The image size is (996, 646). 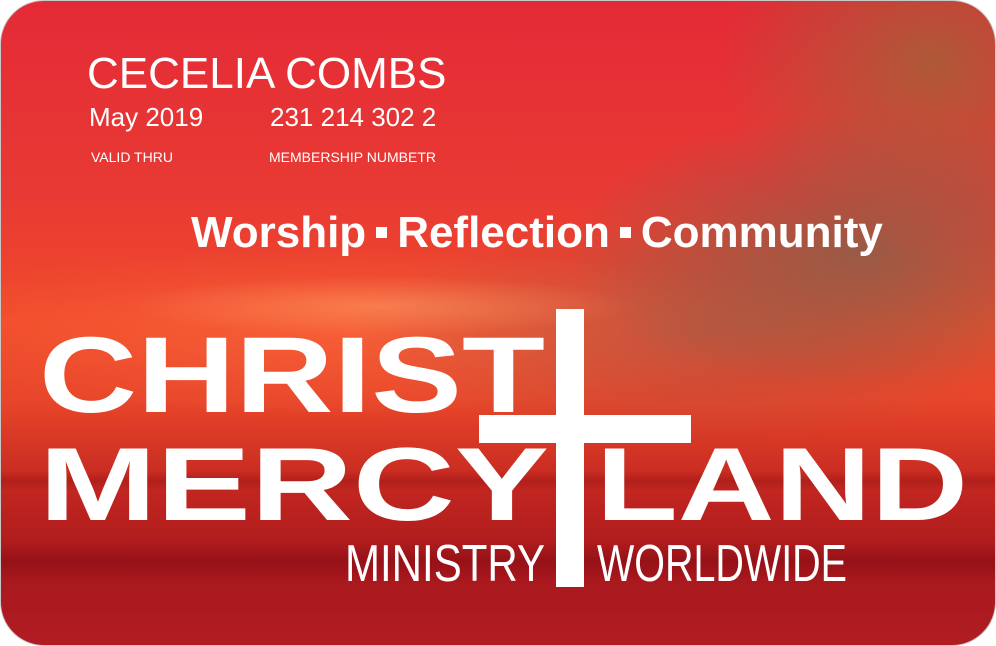 I want to click on logo-line-worldwide: WORLDWIDE, so click(x=722, y=564).